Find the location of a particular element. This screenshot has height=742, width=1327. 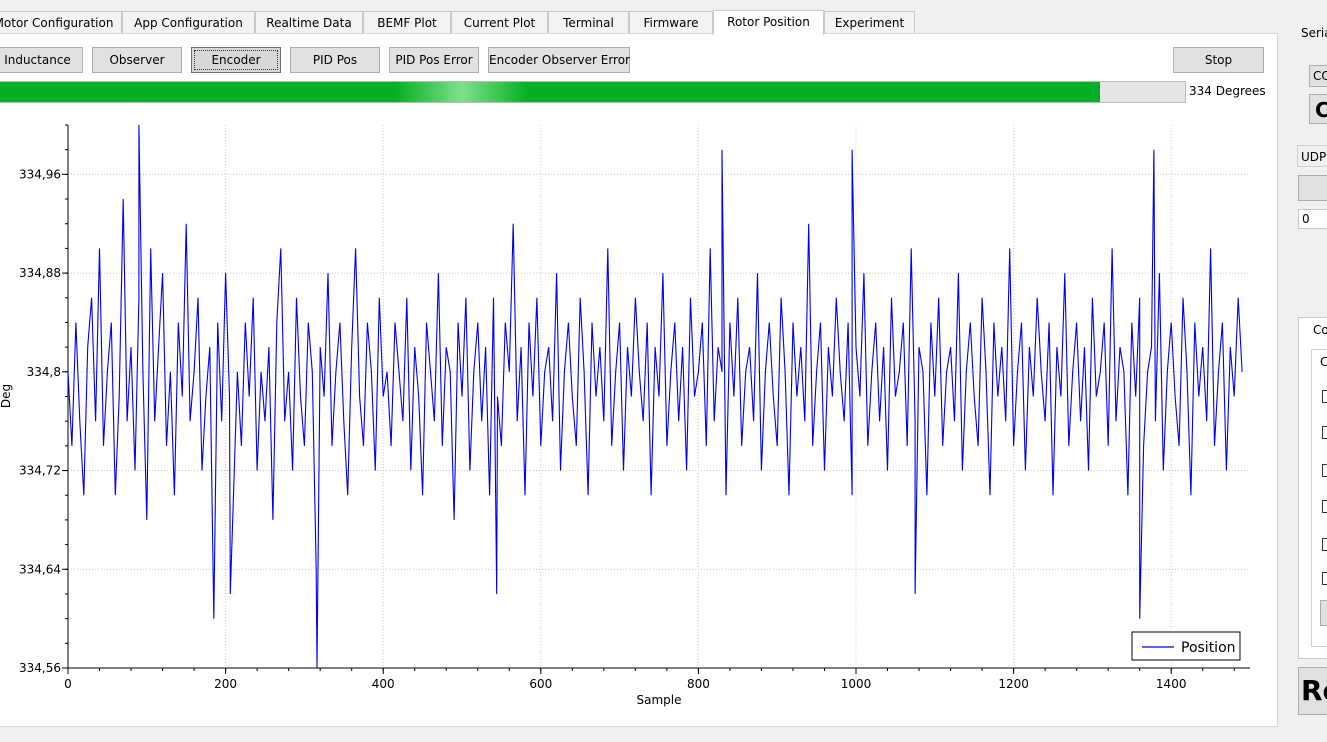

inductance-button: Inductance is located at coordinates (41, 60).